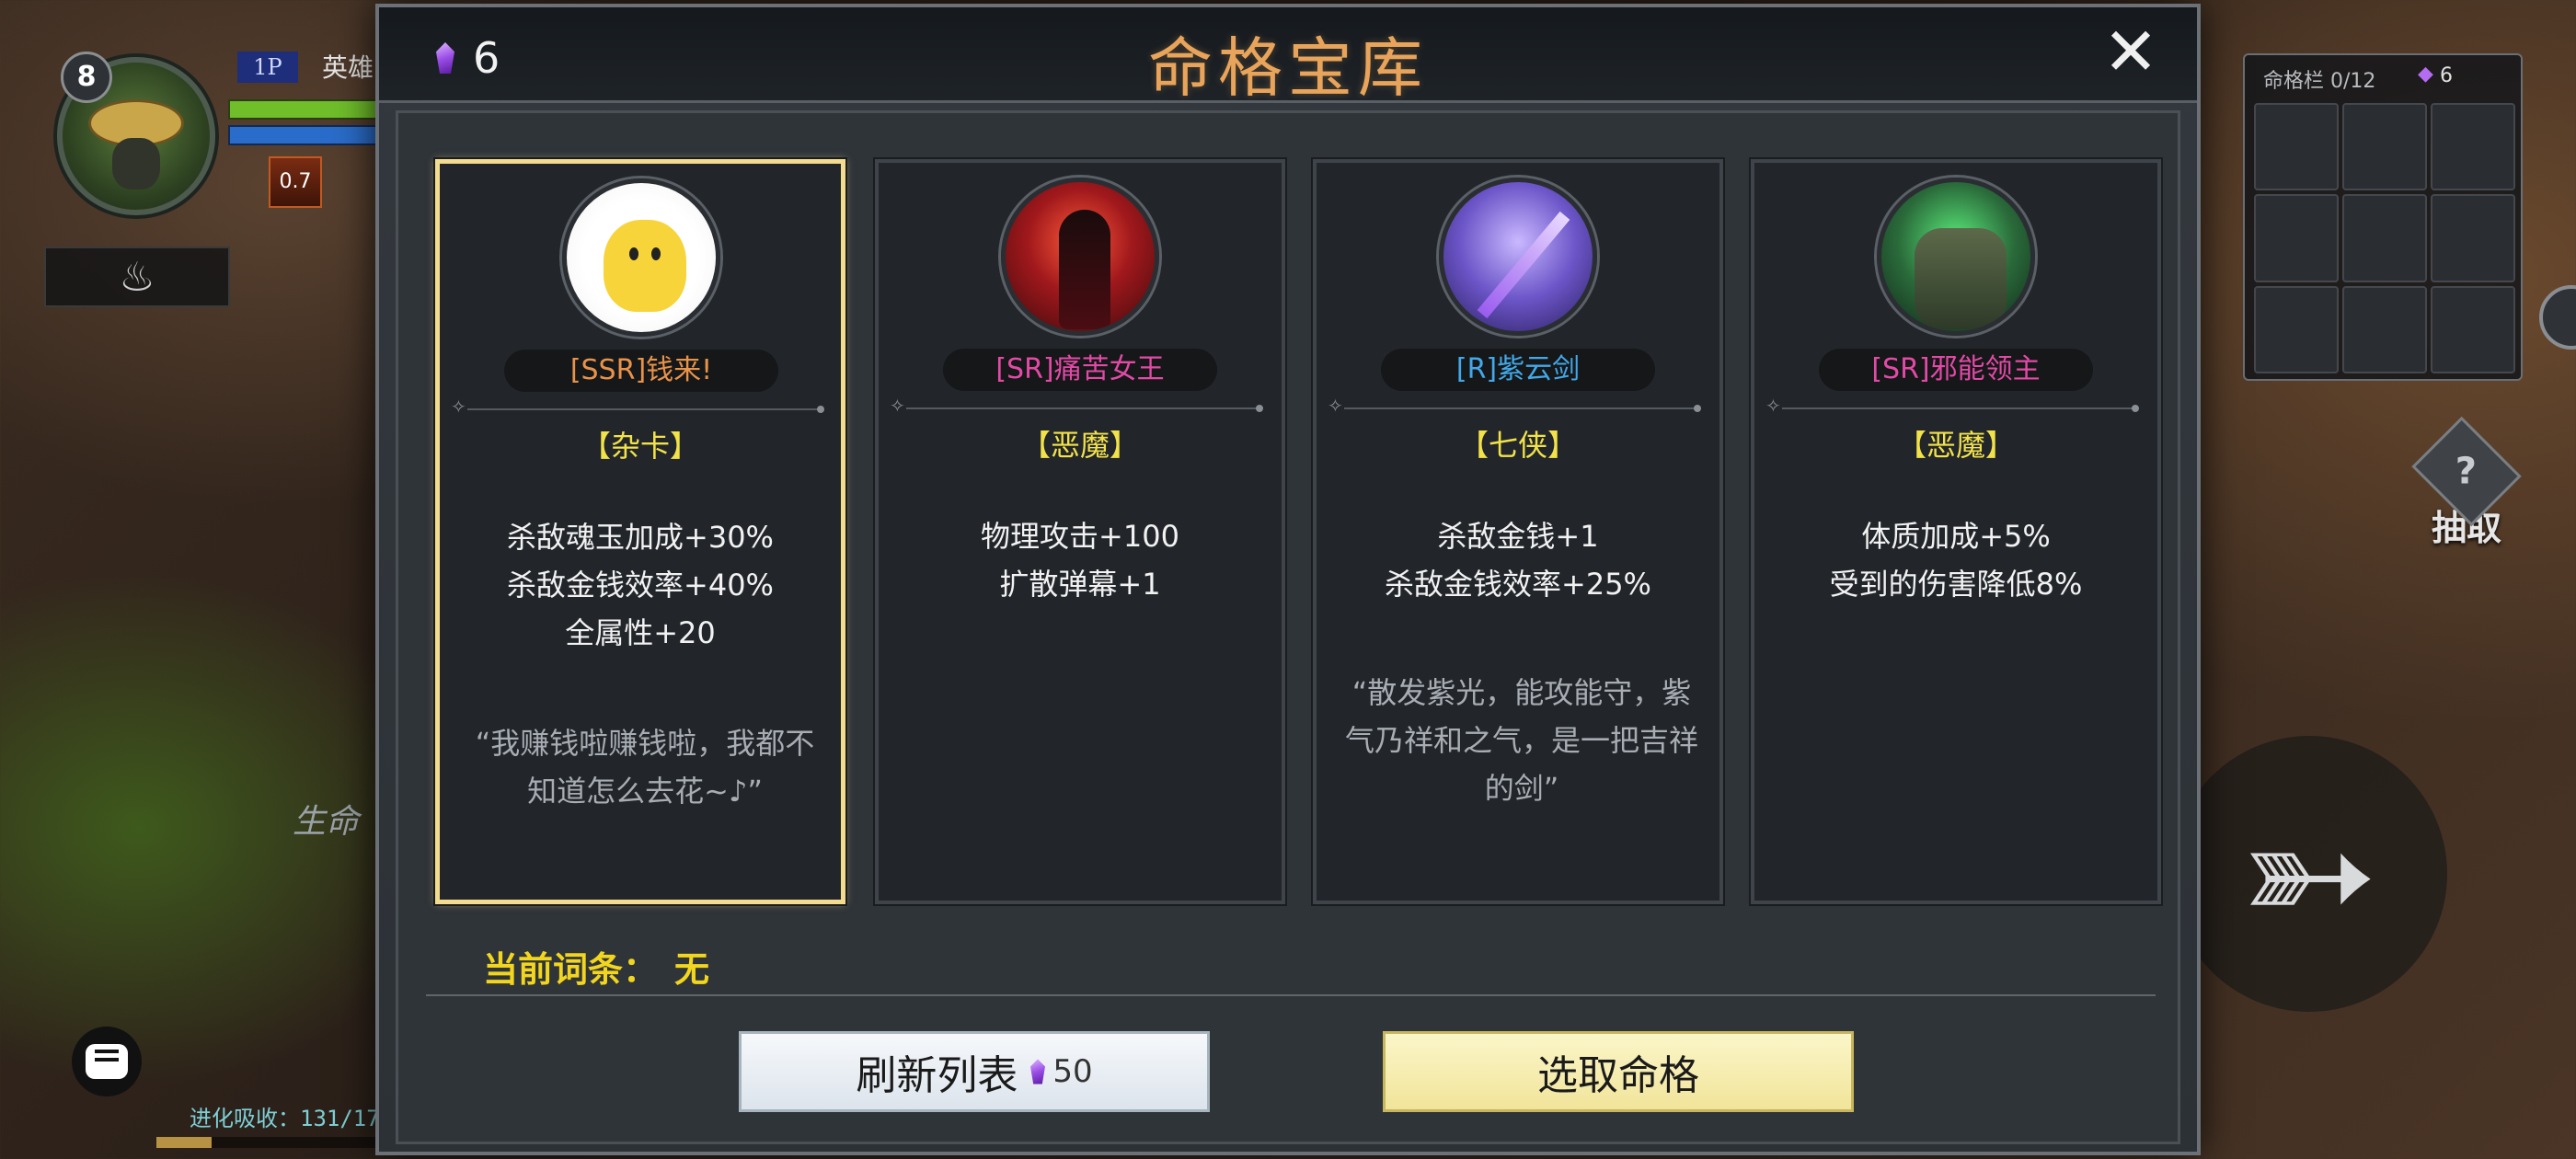 This screenshot has height=1159, width=2576. What do you see at coordinates (2557, 317) in the screenshot?
I see `side-action-button` at bounding box center [2557, 317].